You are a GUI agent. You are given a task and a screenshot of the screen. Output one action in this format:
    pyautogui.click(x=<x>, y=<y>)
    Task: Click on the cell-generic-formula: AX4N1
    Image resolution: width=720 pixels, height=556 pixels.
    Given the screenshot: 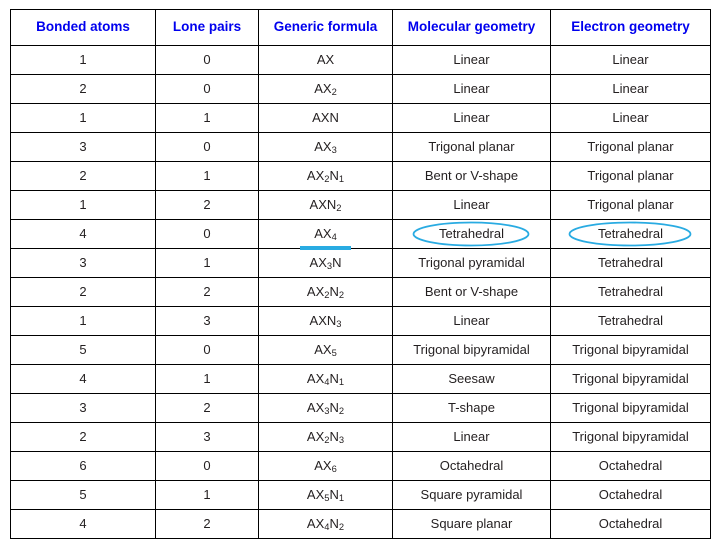 What is the action you would take?
    pyautogui.click(x=325, y=379)
    